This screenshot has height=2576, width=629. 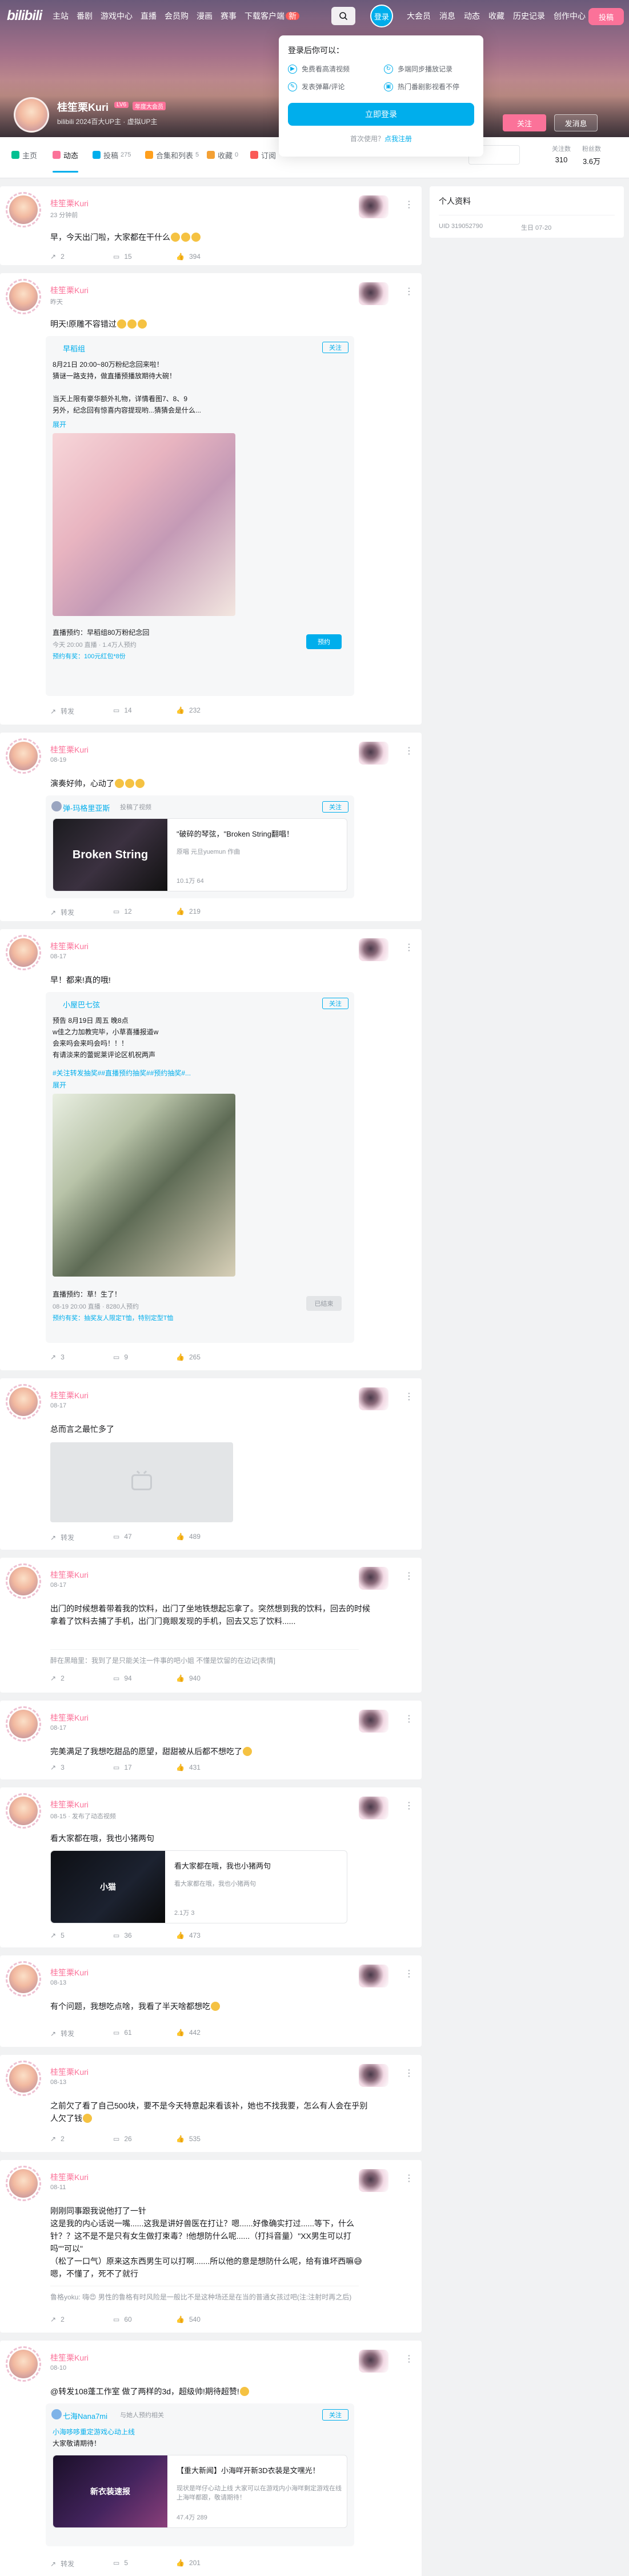 What do you see at coordinates (324, 641) in the screenshot?
I see `reserve-button: 预约` at bounding box center [324, 641].